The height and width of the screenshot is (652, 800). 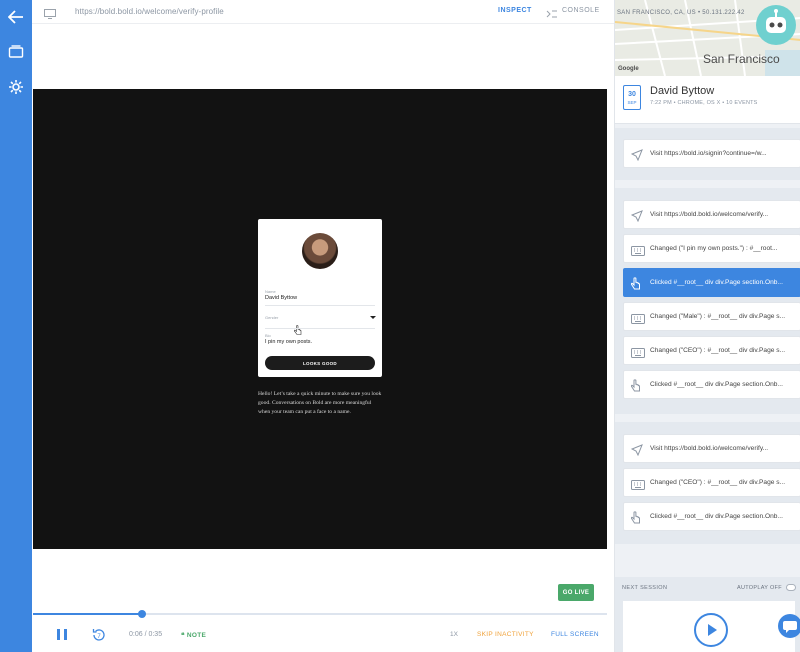 What do you see at coordinates (50, 15) in the screenshot?
I see `monitor-icon` at bounding box center [50, 15].